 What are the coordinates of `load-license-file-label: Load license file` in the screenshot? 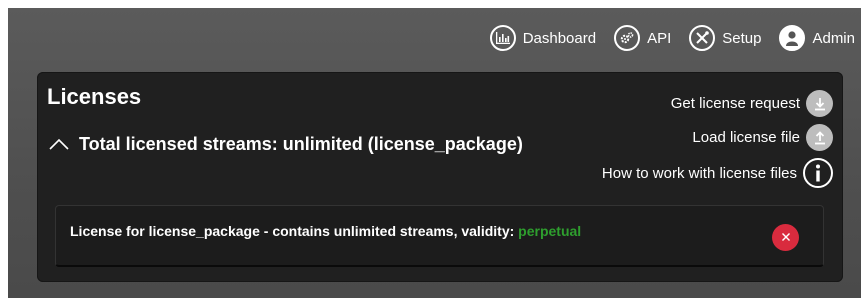 It's located at (746, 137).